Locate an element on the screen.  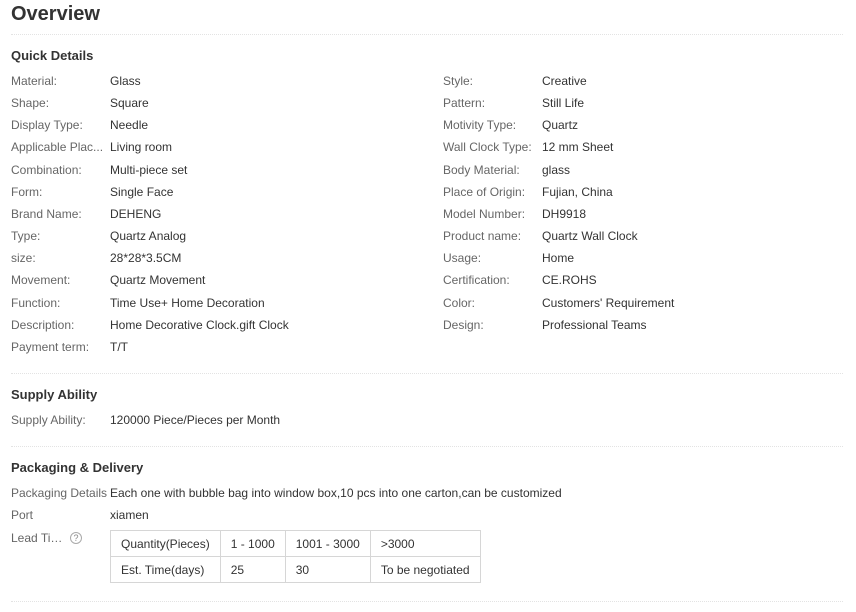
detail-value: Home Decorative Clock.gift Clock is located at coordinates (199, 325).